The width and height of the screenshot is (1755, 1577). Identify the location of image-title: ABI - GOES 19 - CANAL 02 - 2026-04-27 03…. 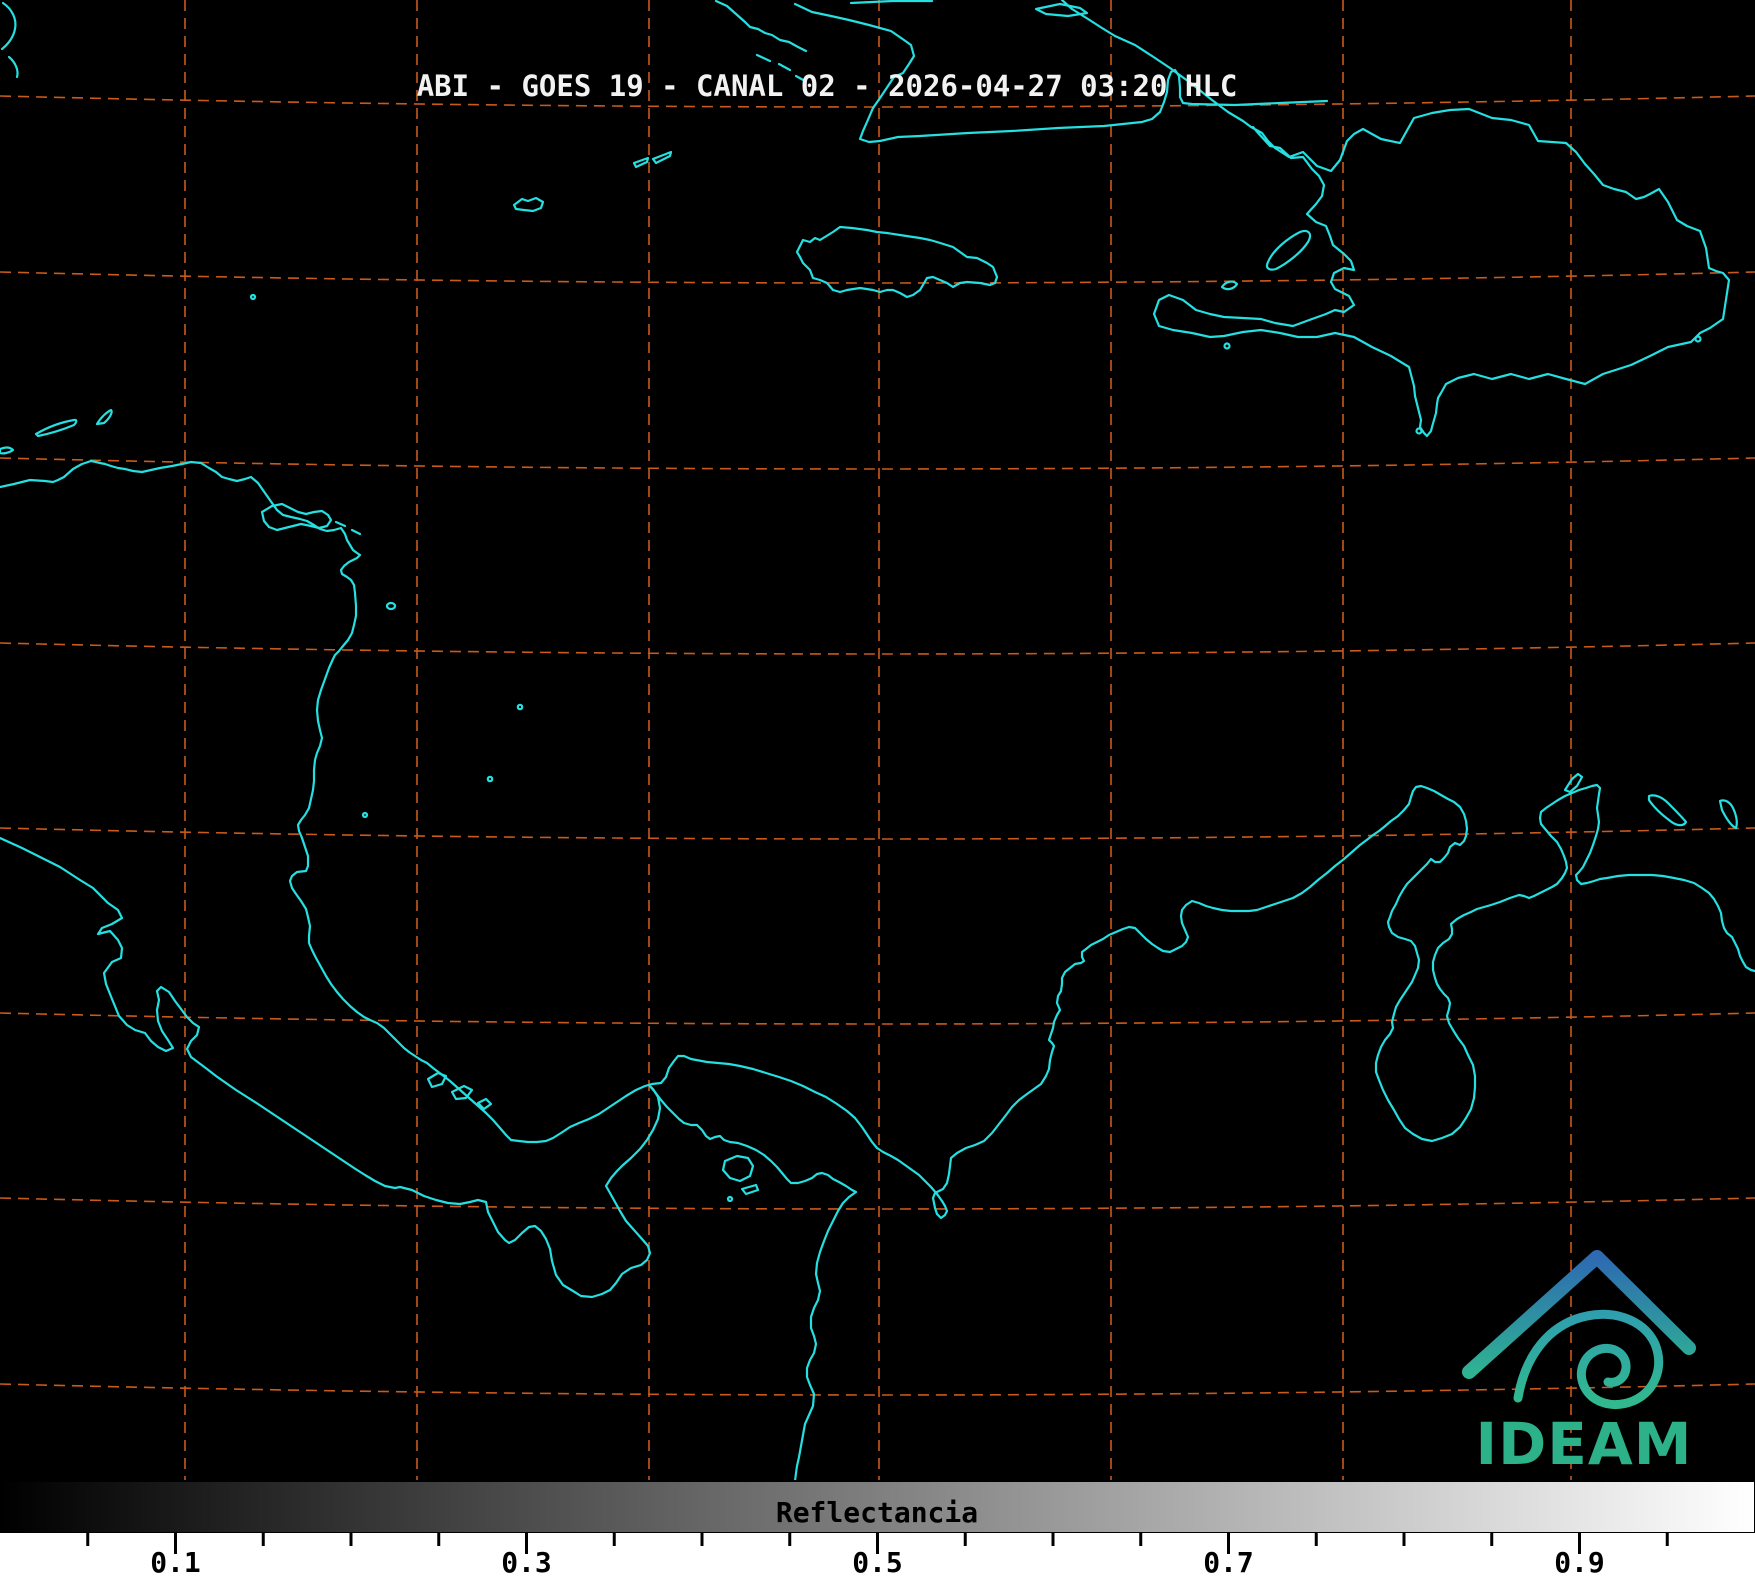
(827, 86).